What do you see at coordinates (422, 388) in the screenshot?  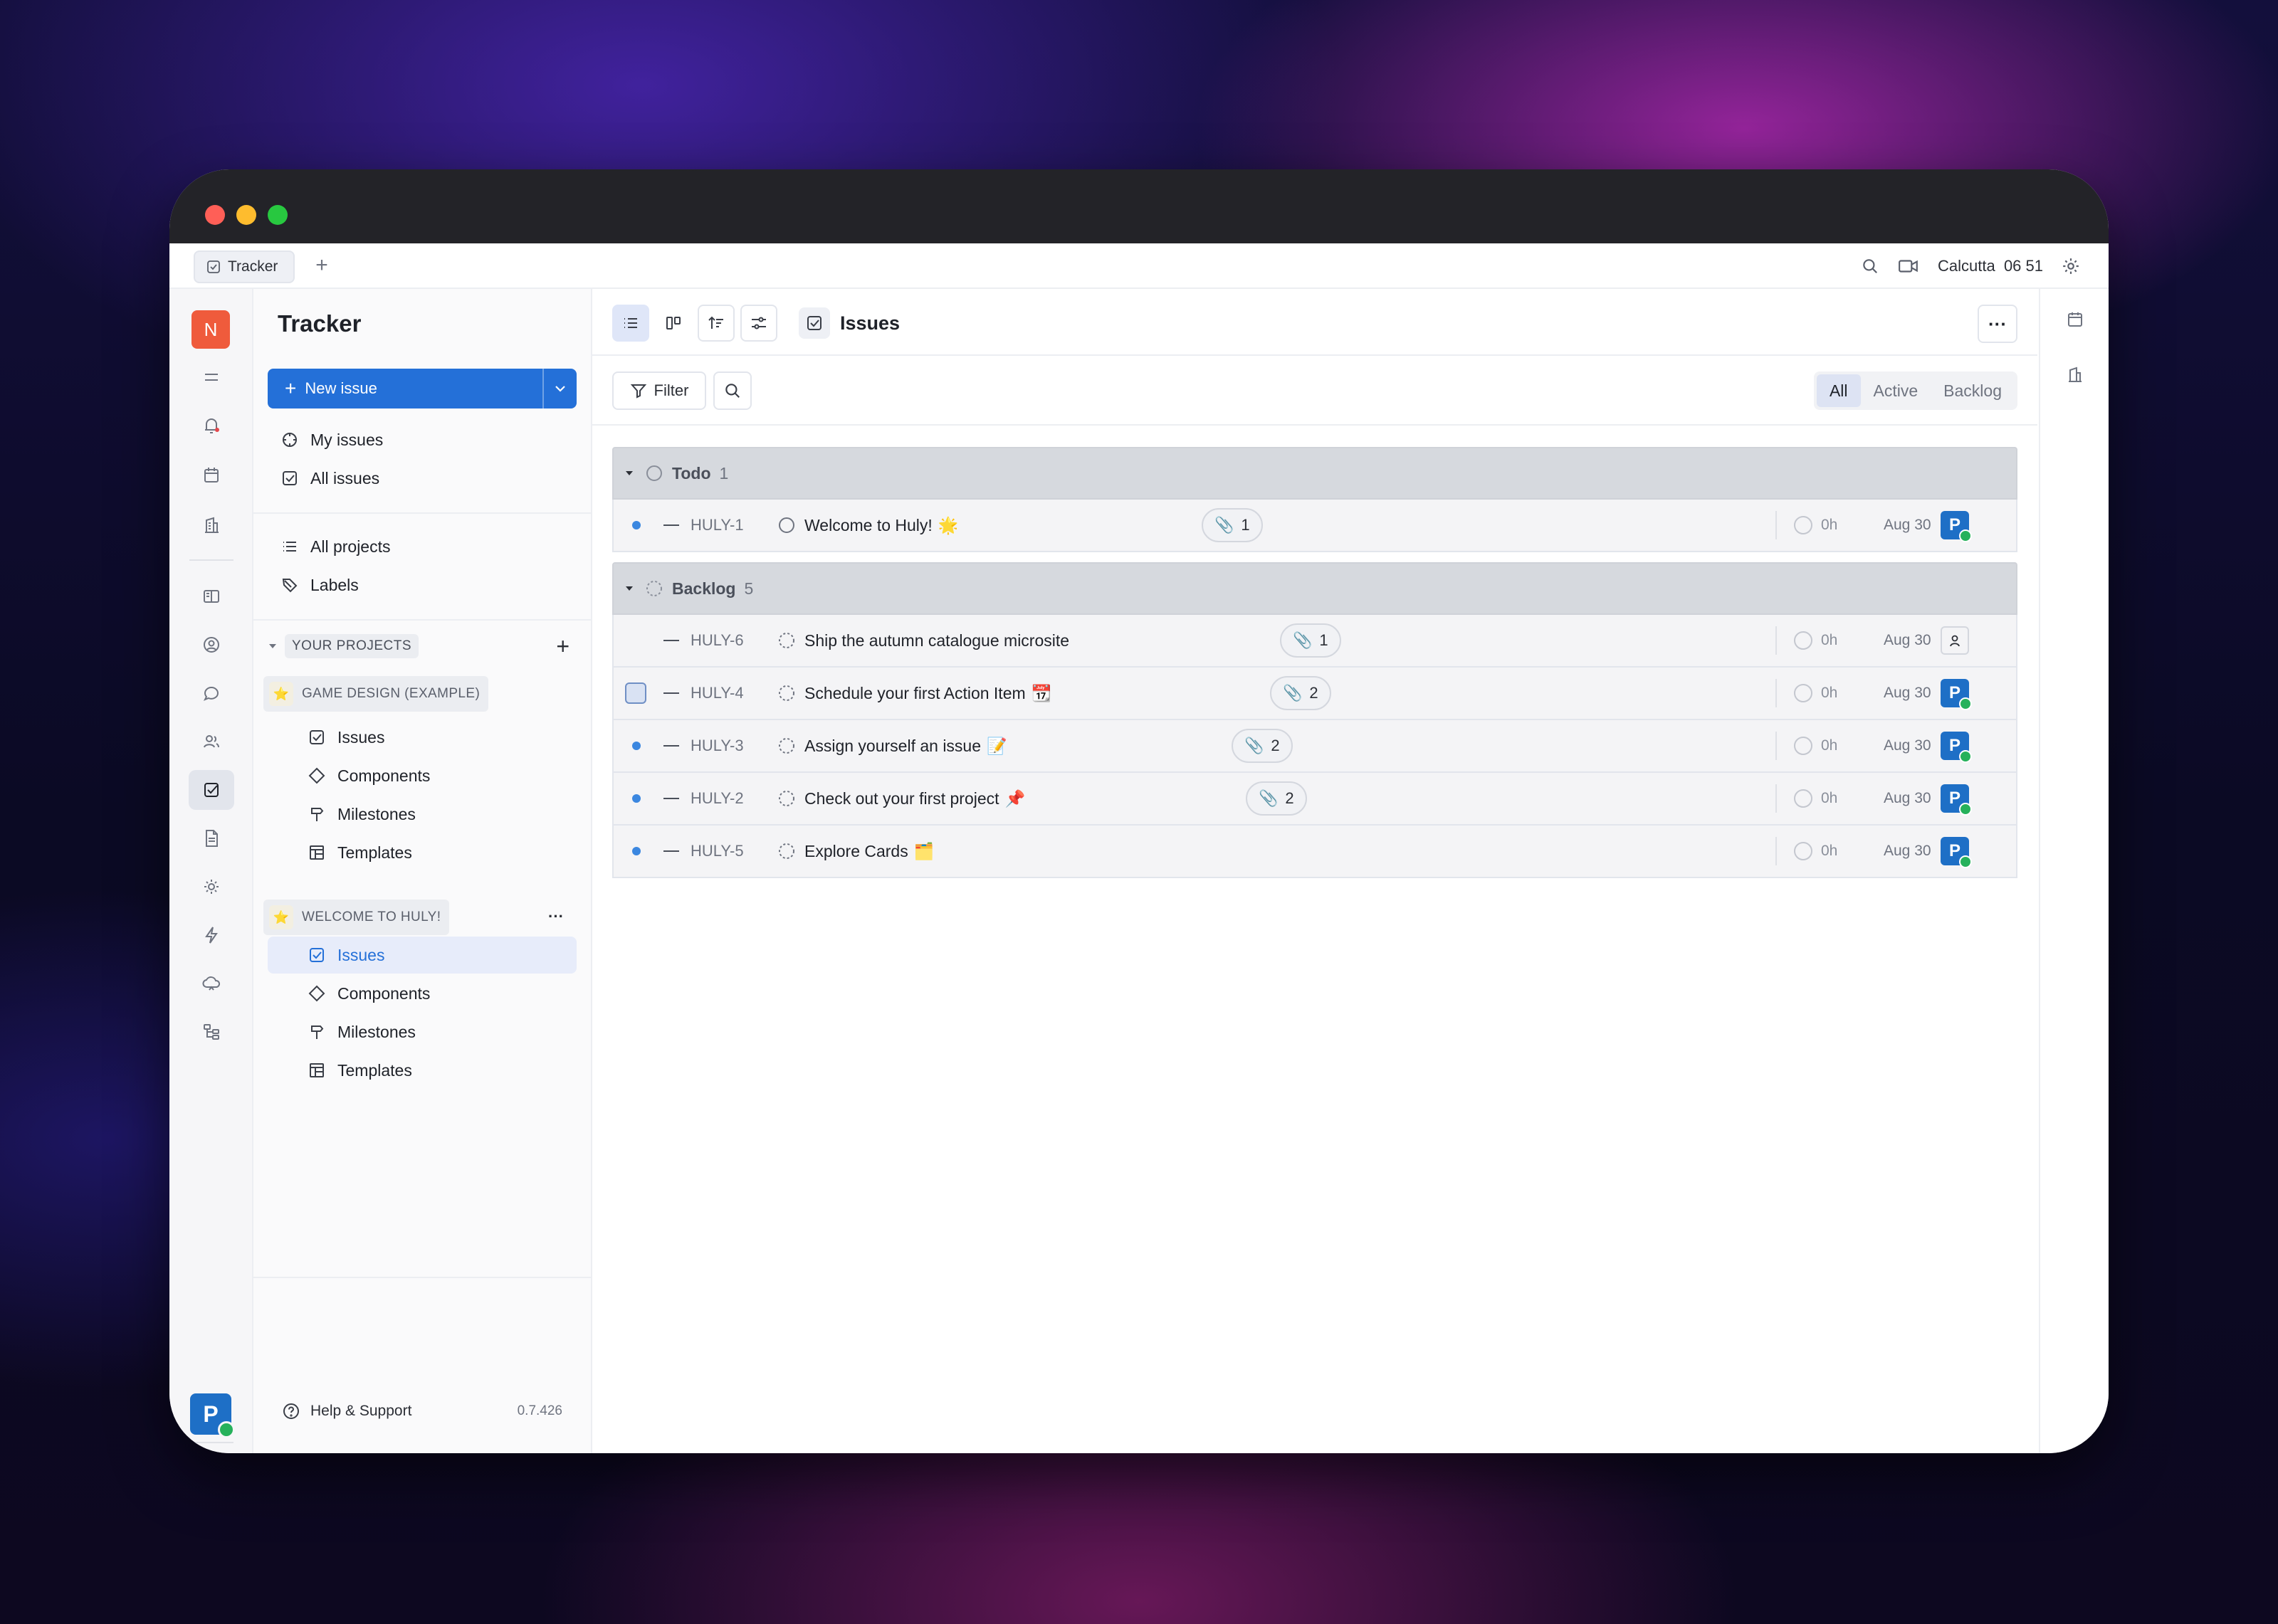 I see `new-issue-button: + New issue` at bounding box center [422, 388].